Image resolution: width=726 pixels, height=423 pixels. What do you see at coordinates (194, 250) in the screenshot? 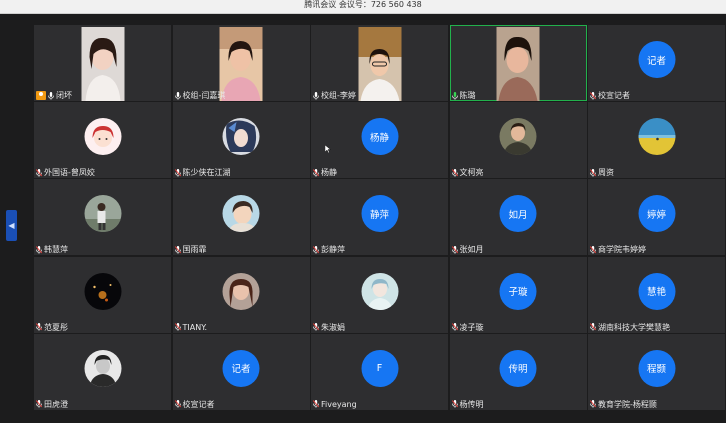
I see `participant-name: 国雨霏` at bounding box center [194, 250].